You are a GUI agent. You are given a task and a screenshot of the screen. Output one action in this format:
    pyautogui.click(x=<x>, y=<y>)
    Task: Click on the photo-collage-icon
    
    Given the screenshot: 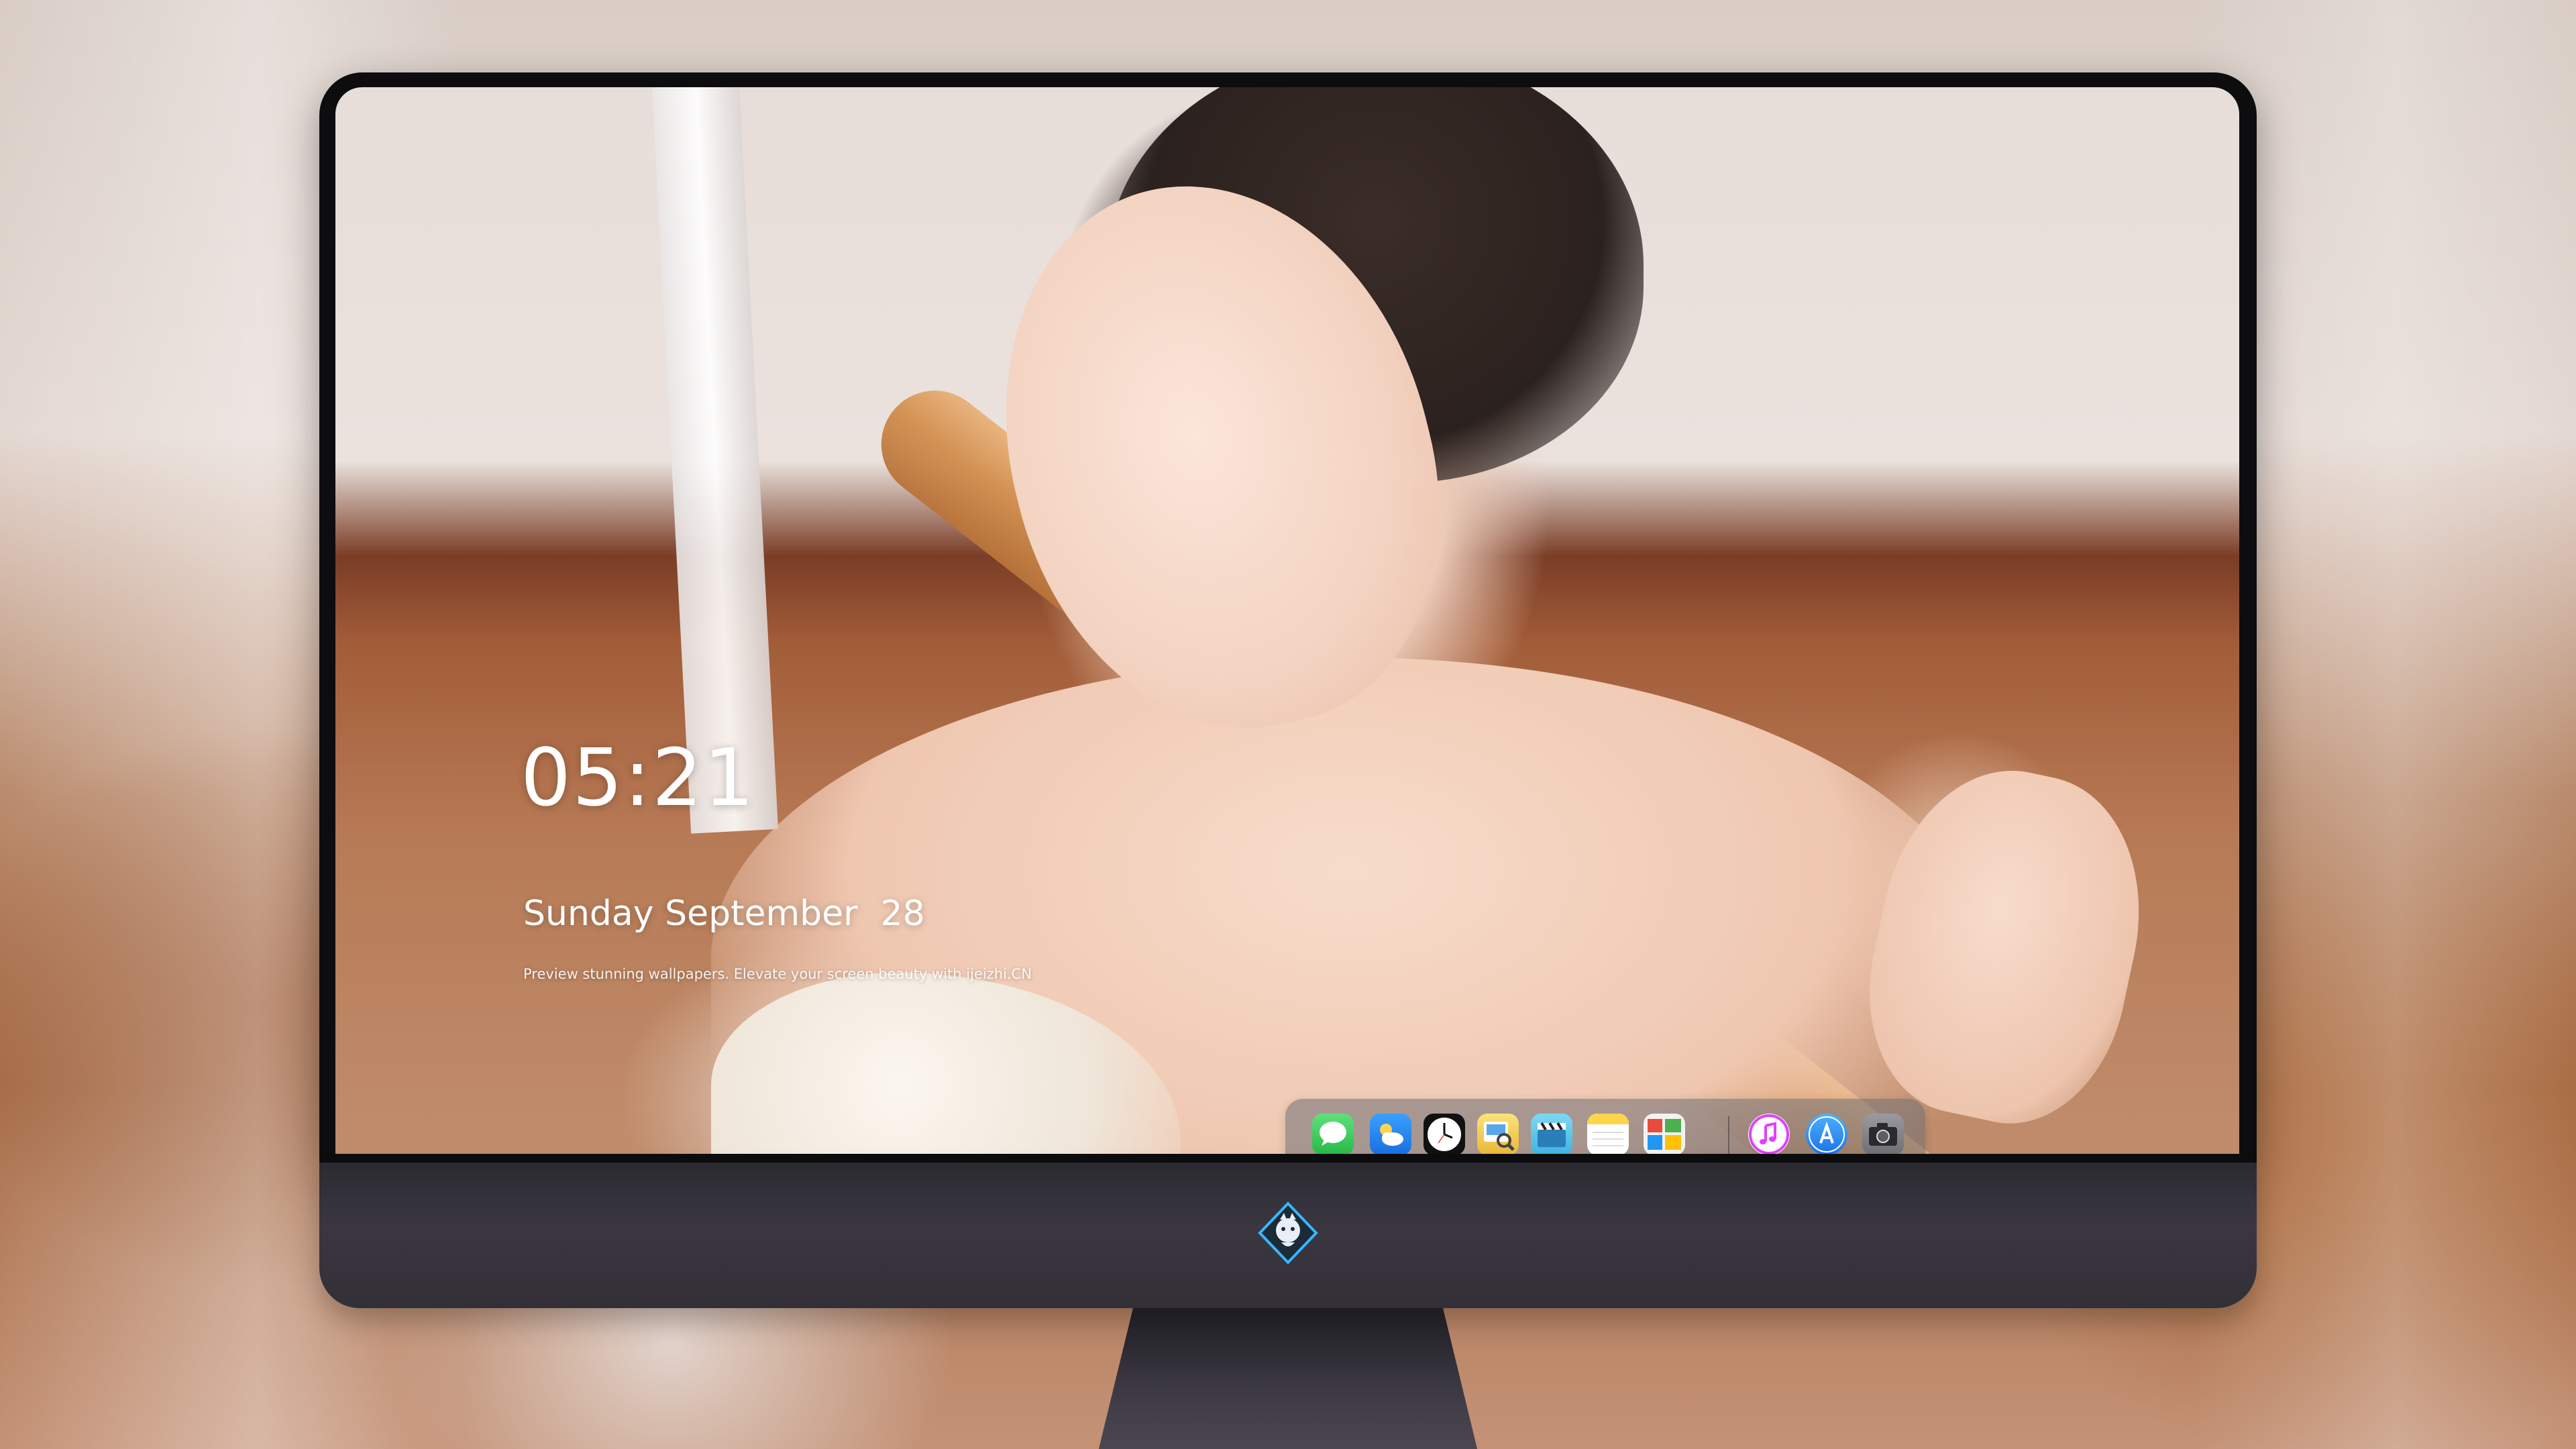 What is the action you would take?
    pyautogui.click(x=1664, y=1134)
    